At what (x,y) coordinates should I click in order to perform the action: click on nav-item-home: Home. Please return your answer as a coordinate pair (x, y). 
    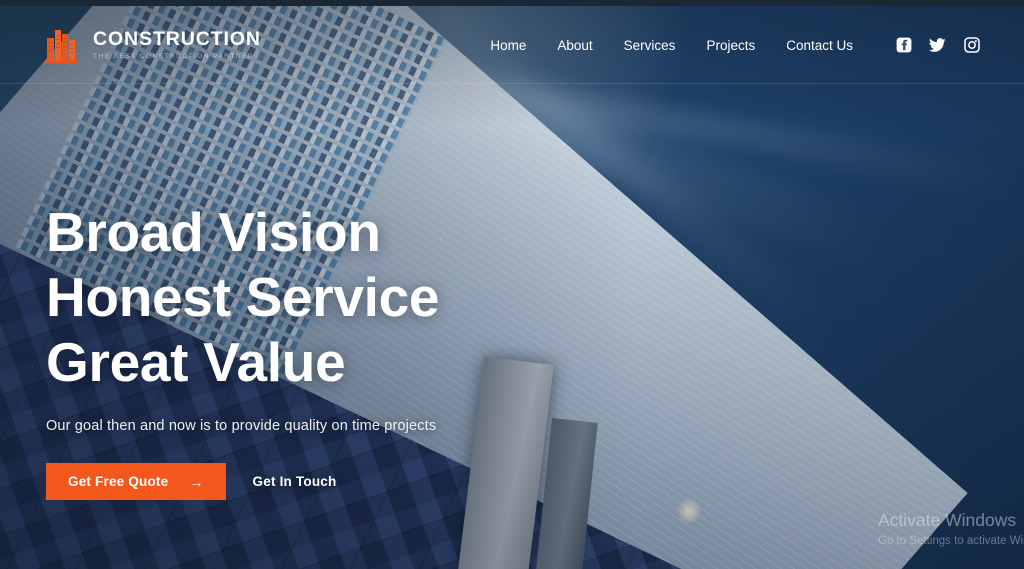
    Looking at the image, I should click on (508, 45).